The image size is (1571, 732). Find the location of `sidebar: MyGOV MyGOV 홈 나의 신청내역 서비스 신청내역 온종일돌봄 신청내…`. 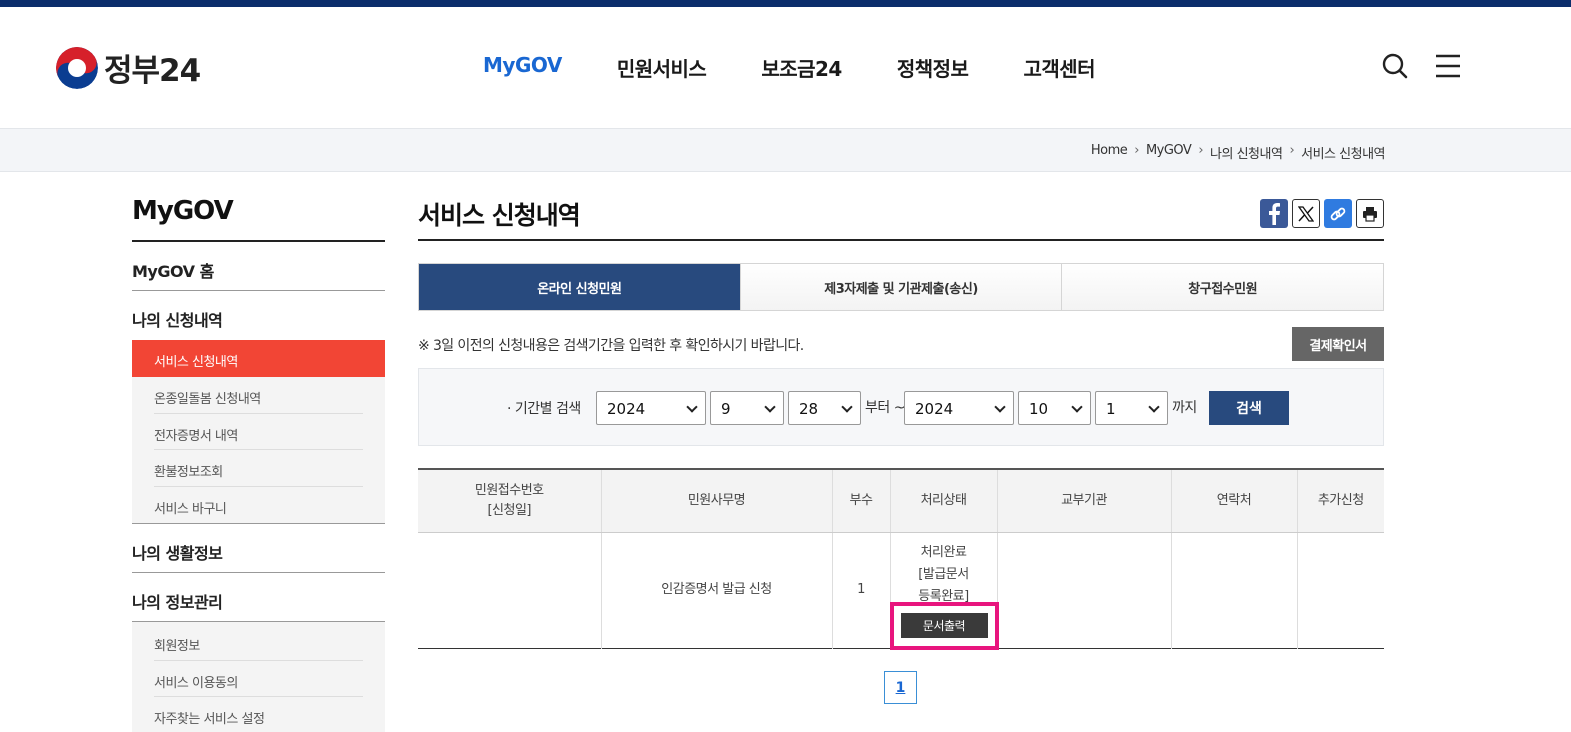

sidebar: MyGOV MyGOV 홈 나의 신청내역 서비스 신청내역 온종일돌봄 신청내… is located at coordinates (258, 464).